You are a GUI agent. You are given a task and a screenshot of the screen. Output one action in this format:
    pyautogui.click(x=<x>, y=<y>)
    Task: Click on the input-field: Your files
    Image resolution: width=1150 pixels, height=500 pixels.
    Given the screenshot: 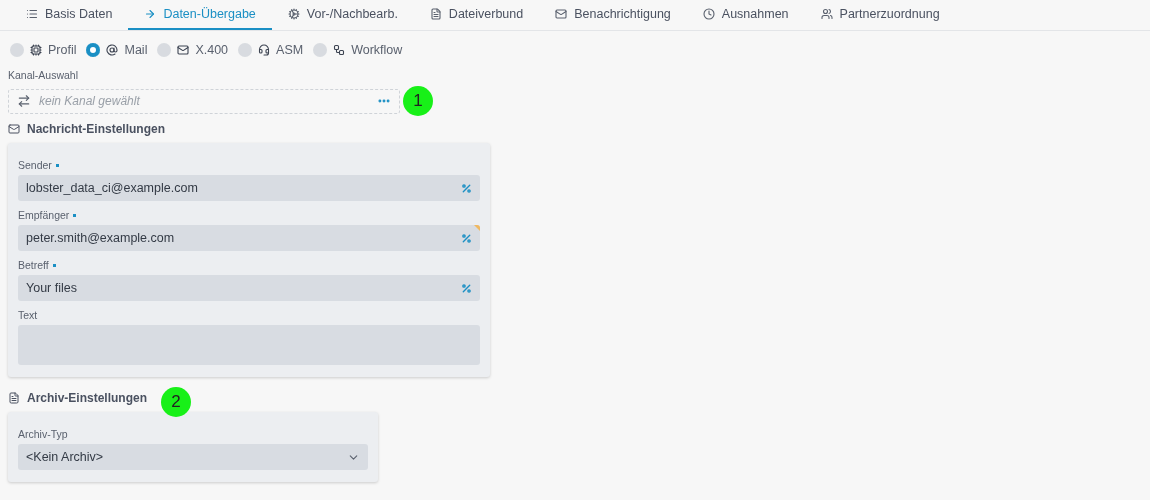 What is the action you would take?
    pyautogui.click(x=249, y=288)
    